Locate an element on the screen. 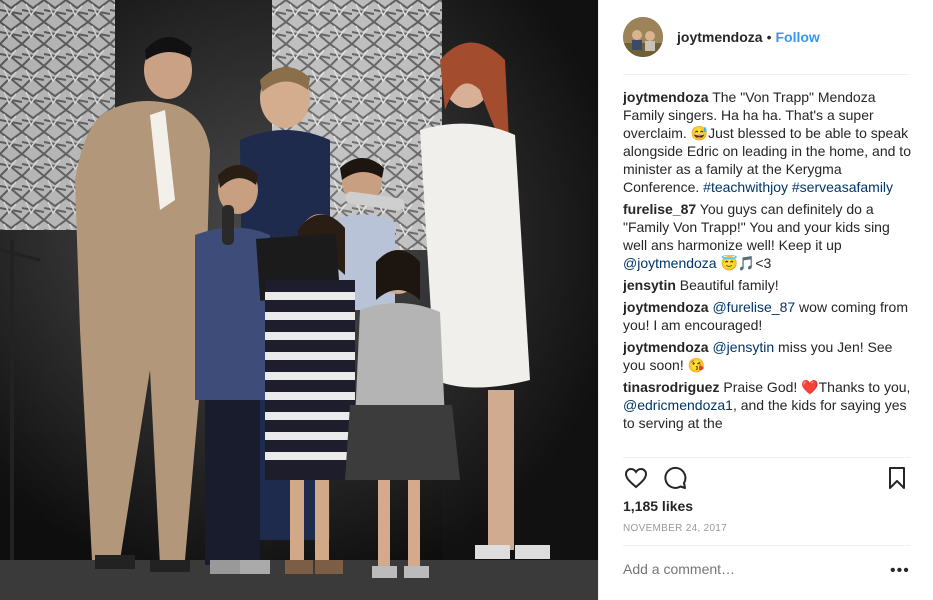 This screenshot has height=600, width=933. mention-link: @edricmendoza1 is located at coordinates (678, 405).